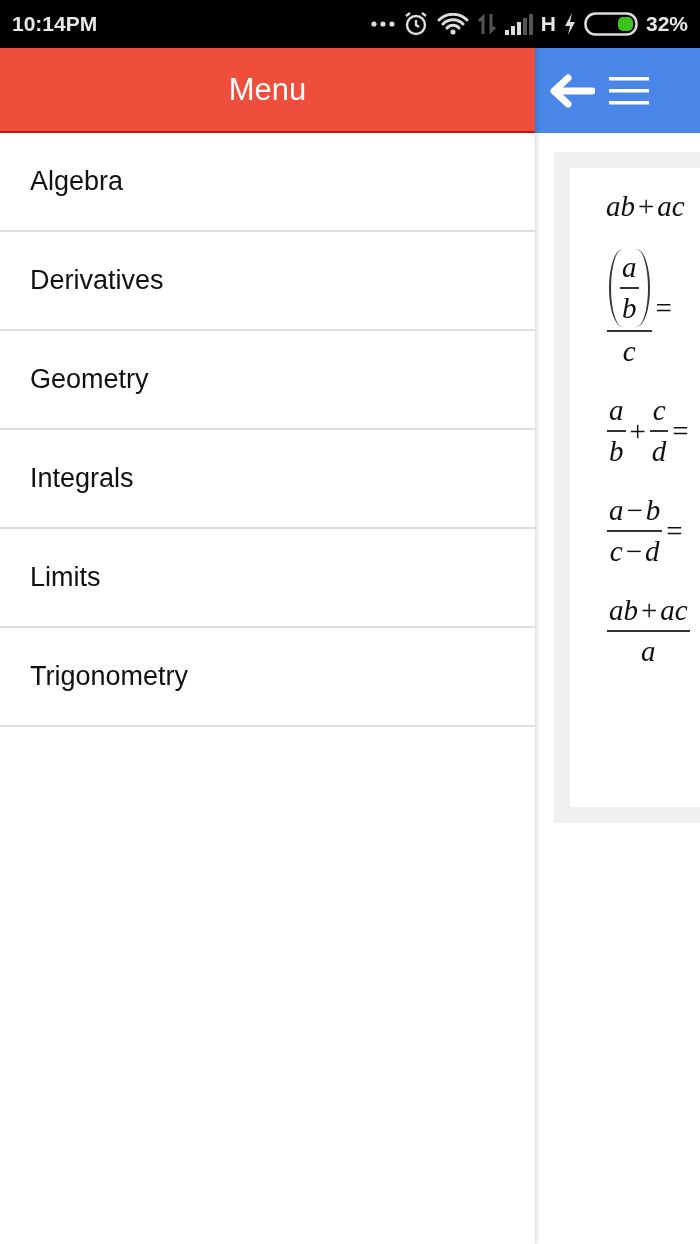 Image resolution: width=700 pixels, height=1244 pixels. Describe the element at coordinates (610, 24) in the screenshot. I see `battery-icon` at that location.